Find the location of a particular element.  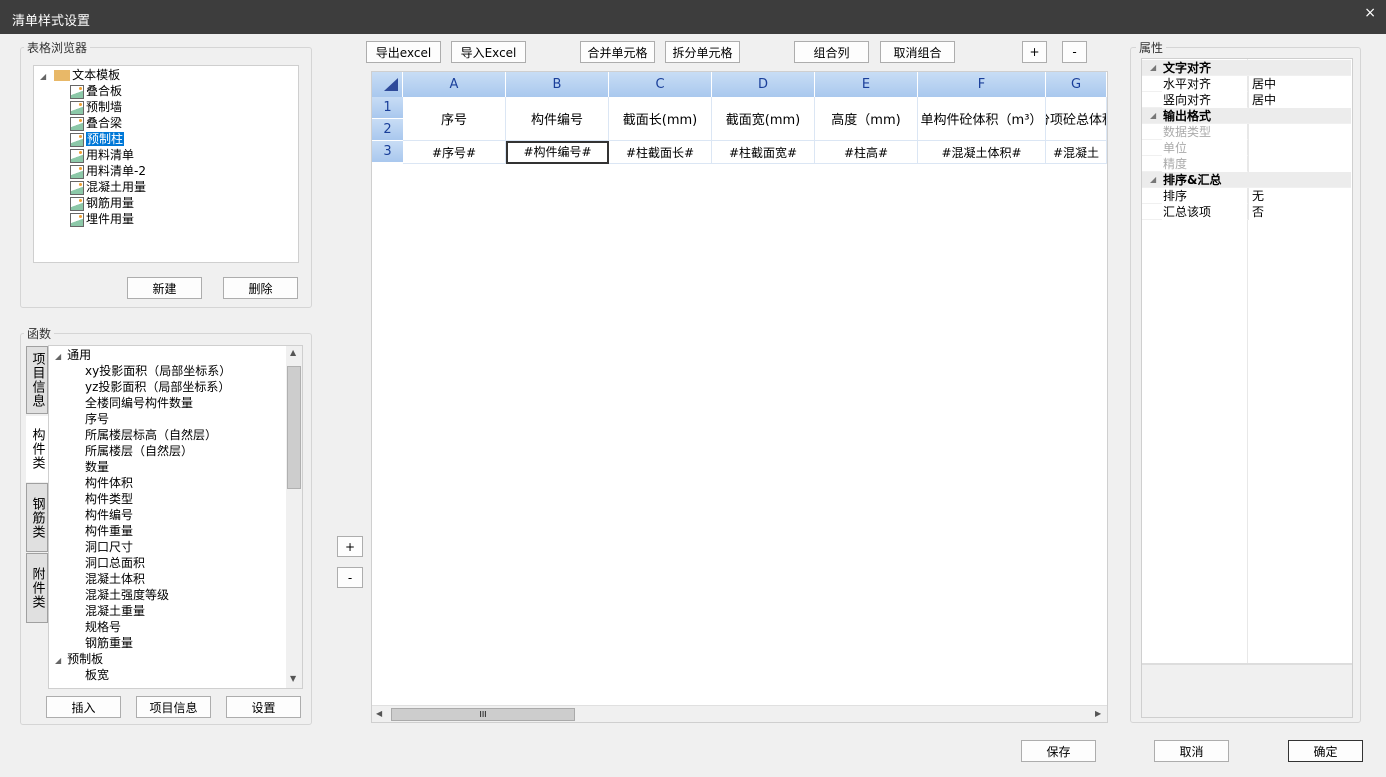

function-item: 所属楼层（自然层） is located at coordinates (139, 451).